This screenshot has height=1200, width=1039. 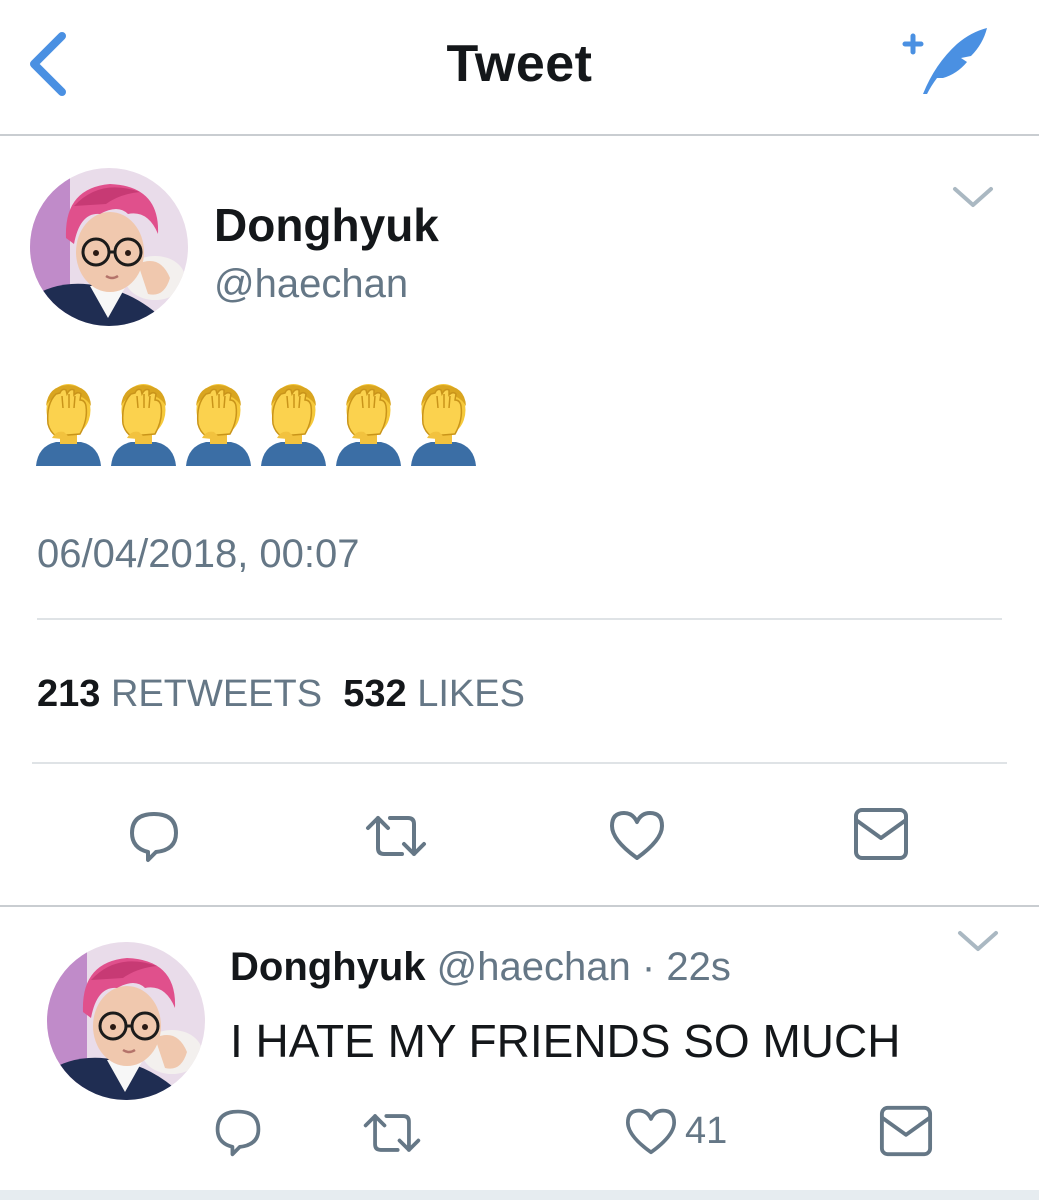 I want to click on avatar, so click(x=109, y=247).